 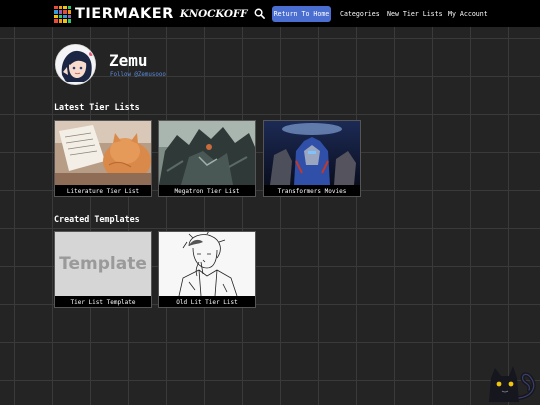 What do you see at coordinates (97, 107) in the screenshot?
I see `latest-tier-lists-heading: Latest Tier Lists` at bounding box center [97, 107].